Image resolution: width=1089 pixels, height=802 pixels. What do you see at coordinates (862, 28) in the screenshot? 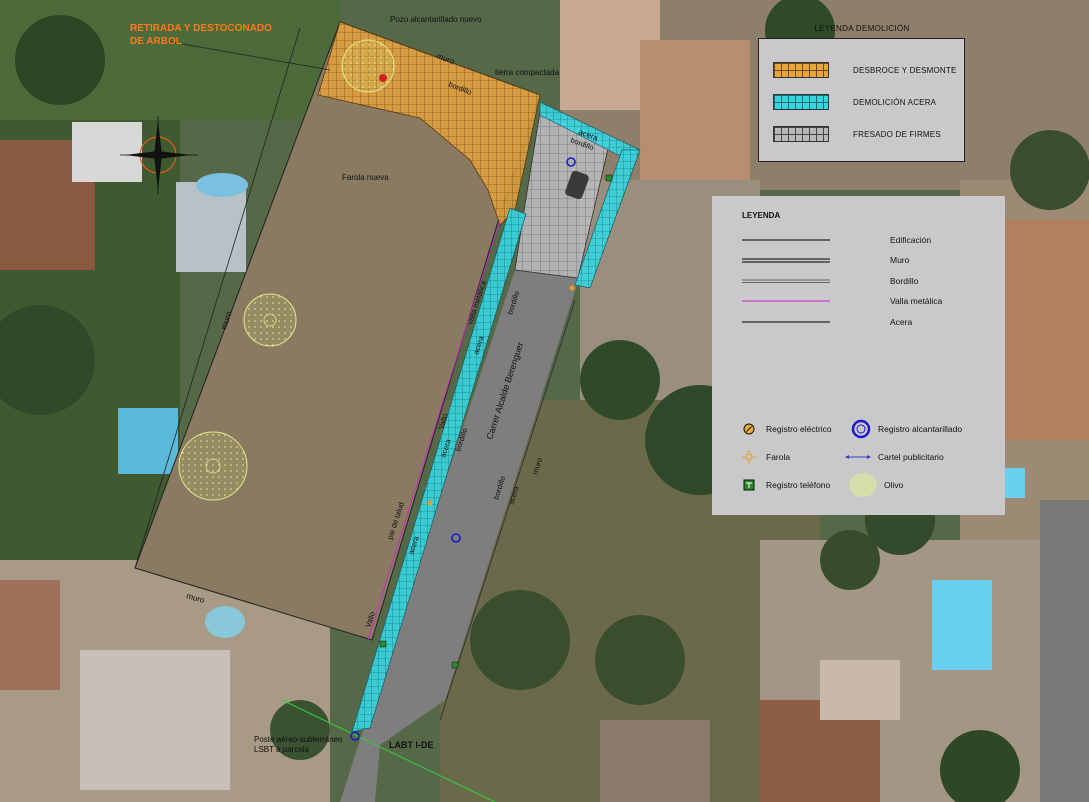
I see `demolition-legend-title: LEYENDA DEMOLICIÓN` at bounding box center [862, 28].